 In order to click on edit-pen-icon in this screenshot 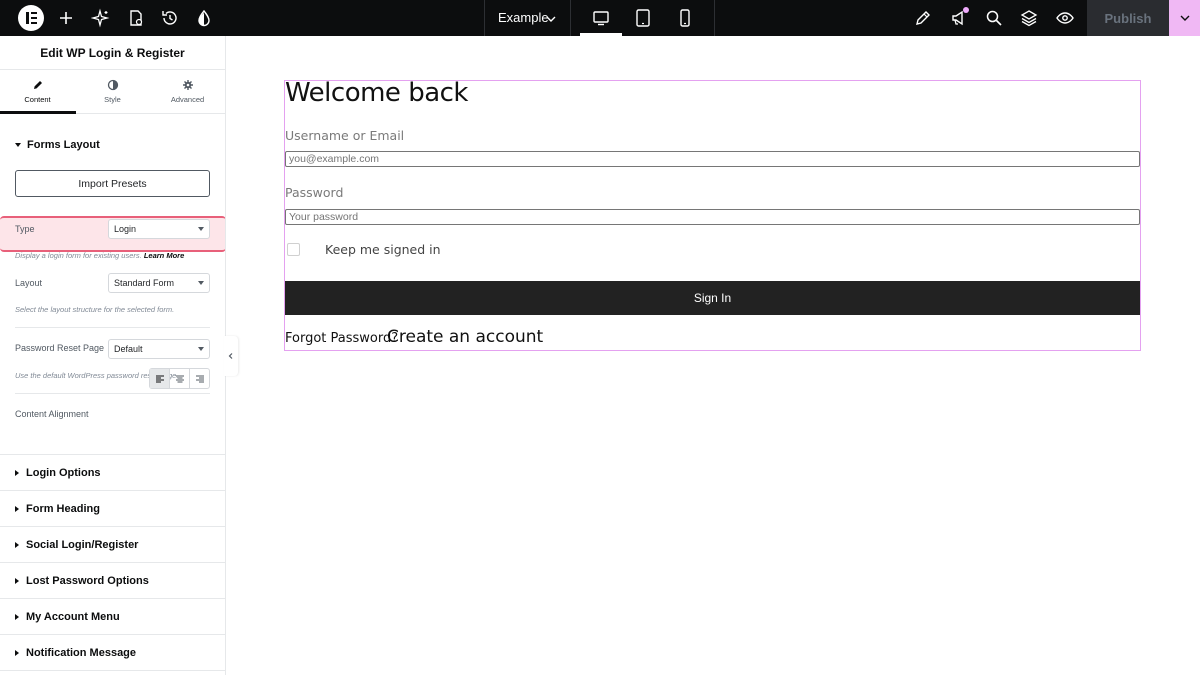, I will do `click(923, 18)`.